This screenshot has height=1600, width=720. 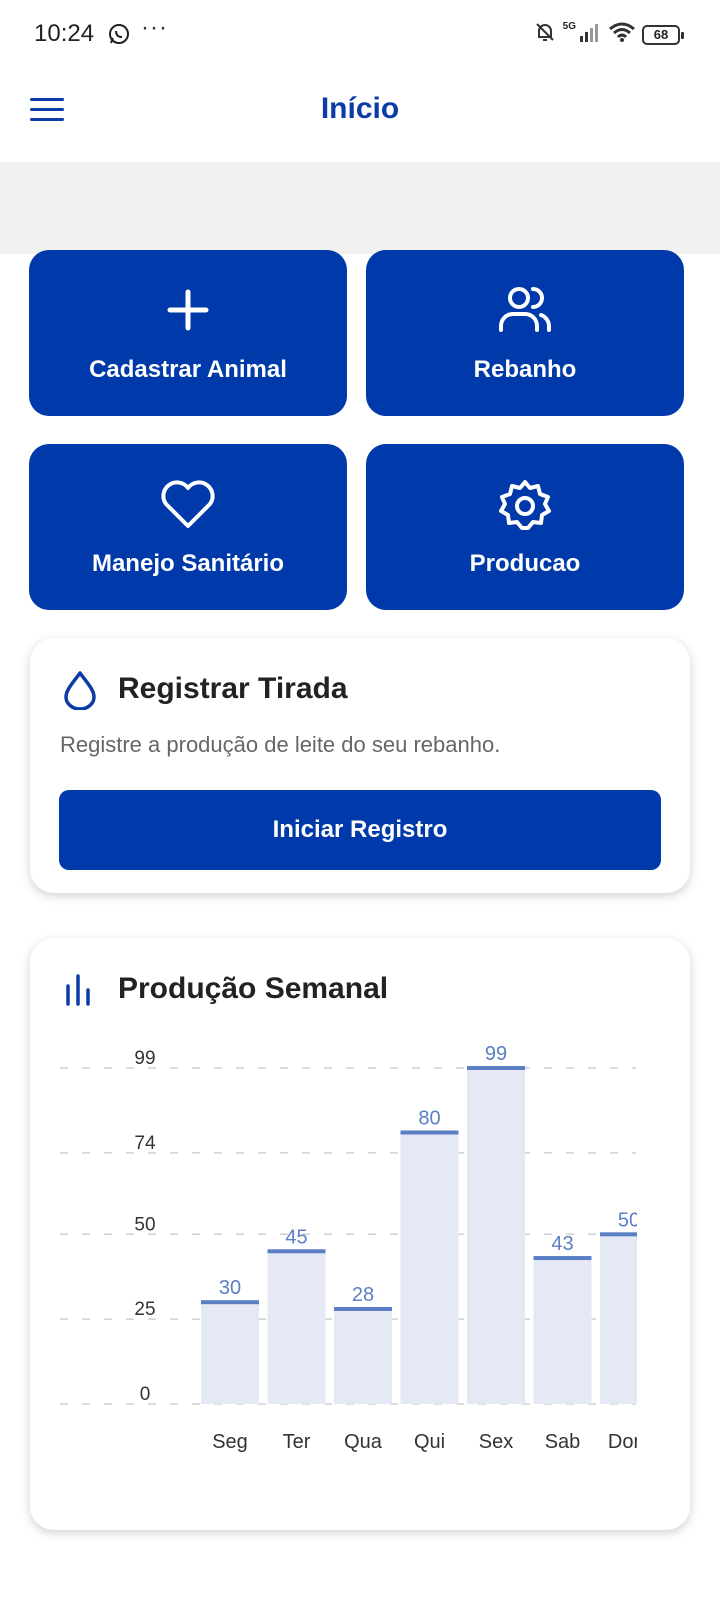 What do you see at coordinates (629, 1220) in the screenshot?
I see `data-label: 50` at bounding box center [629, 1220].